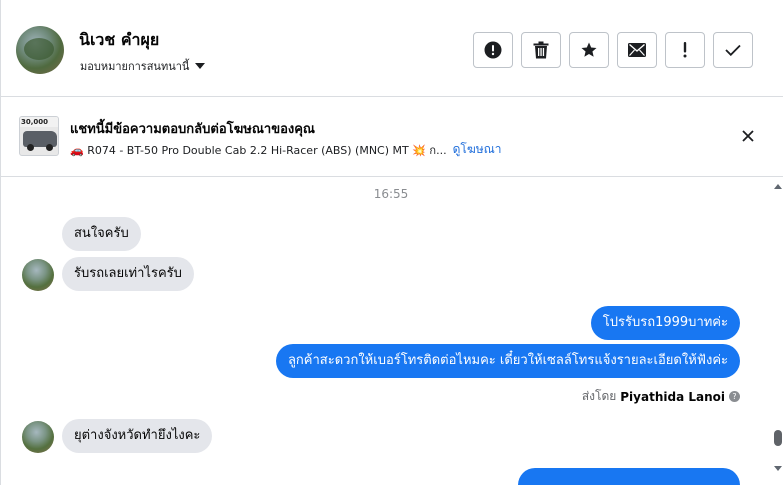 The height and width of the screenshot is (485, 783). What do you see at coordinates (40, 50) in the screenshot?
I see `contact-avatar` at bounding box center [40, 50].